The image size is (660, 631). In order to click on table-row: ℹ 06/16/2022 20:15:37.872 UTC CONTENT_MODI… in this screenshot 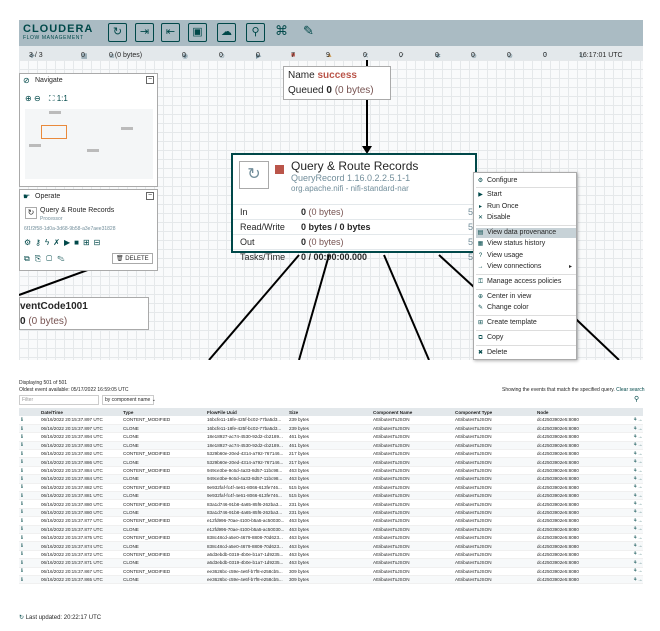, I will do `click(331, 555)`.